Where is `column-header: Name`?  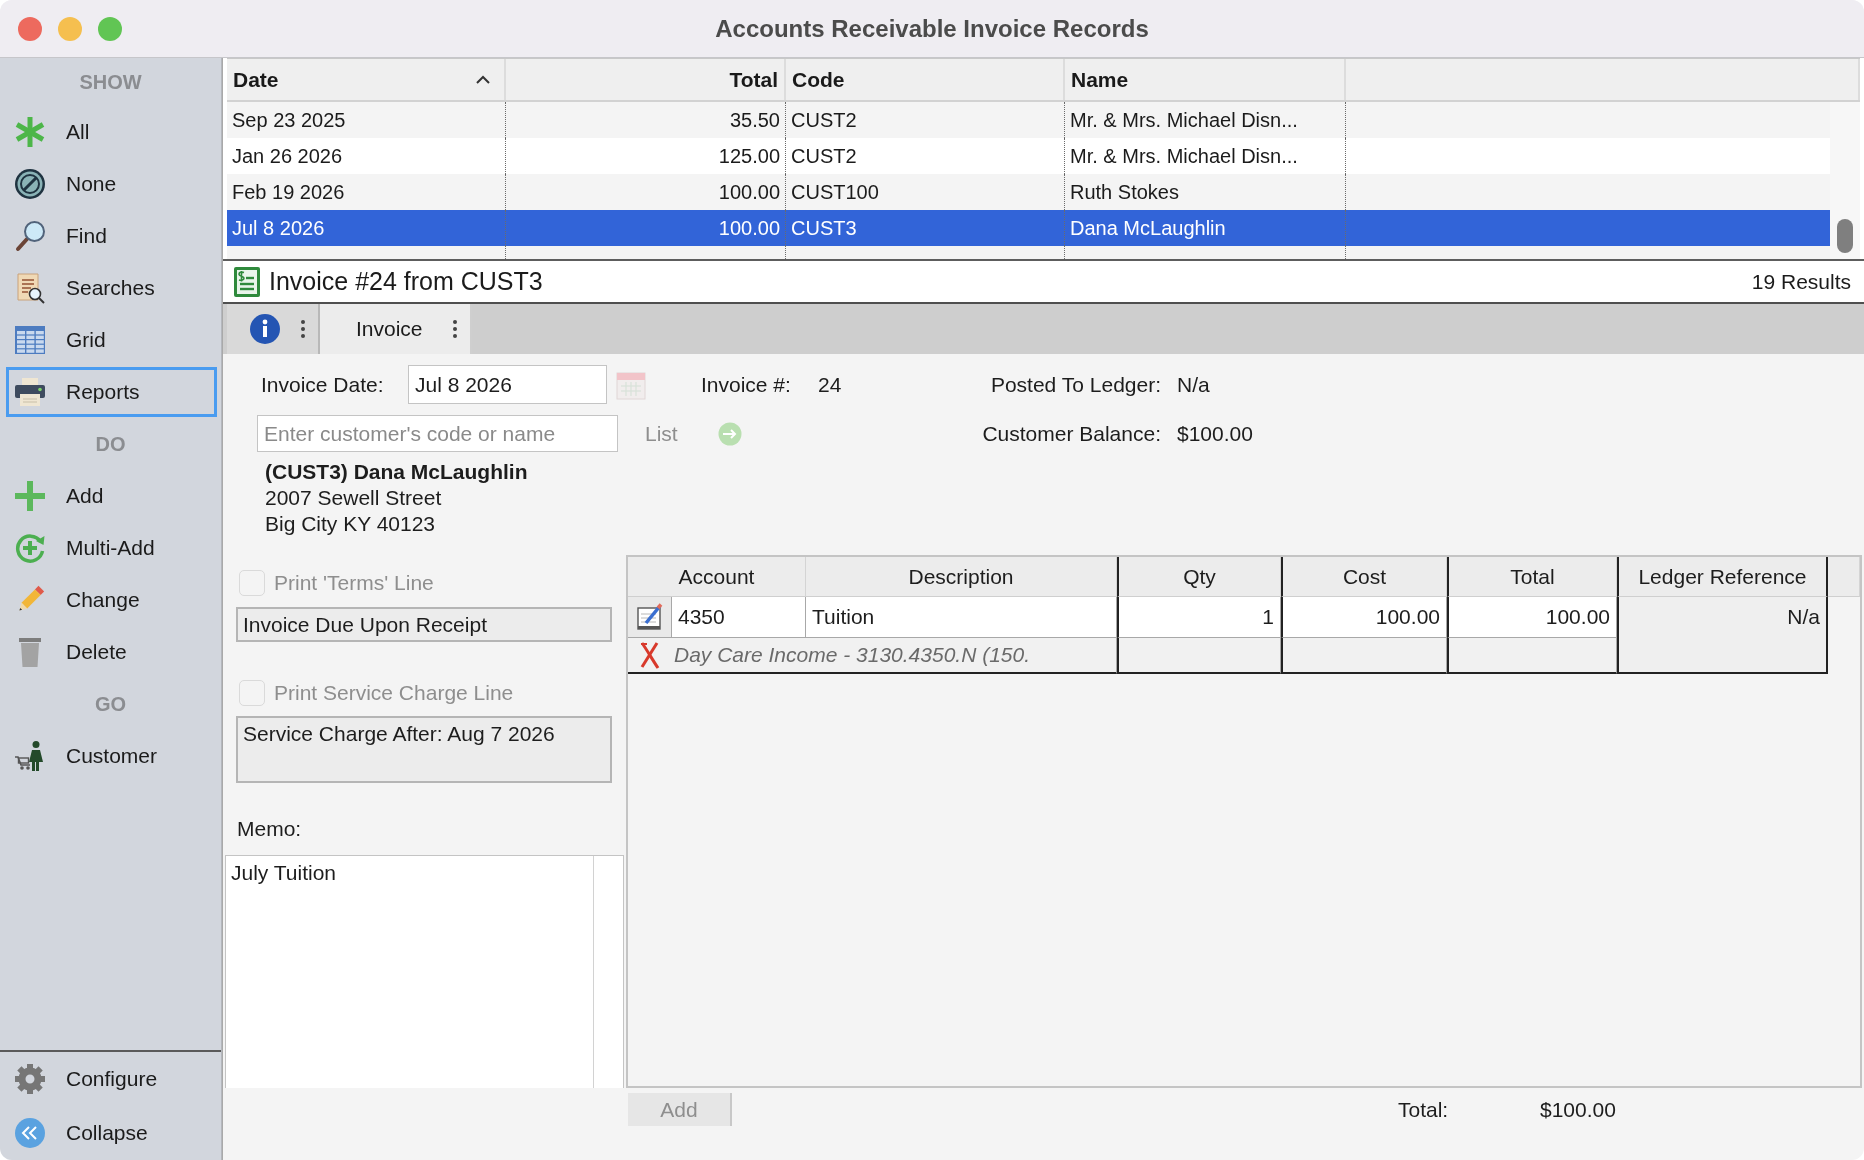
column-header: Name is located at coordinates (1205, 79).